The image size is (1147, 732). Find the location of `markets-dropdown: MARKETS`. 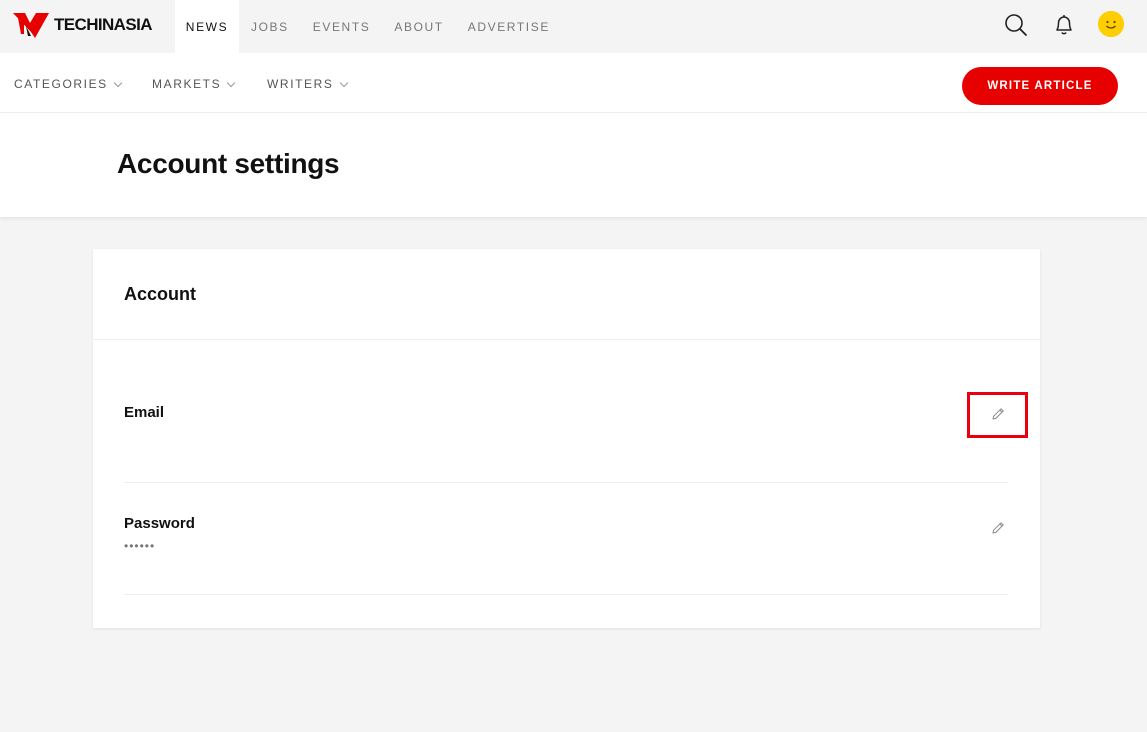

markets-dropdown: MARKETS is located at coordinates (194, 84).